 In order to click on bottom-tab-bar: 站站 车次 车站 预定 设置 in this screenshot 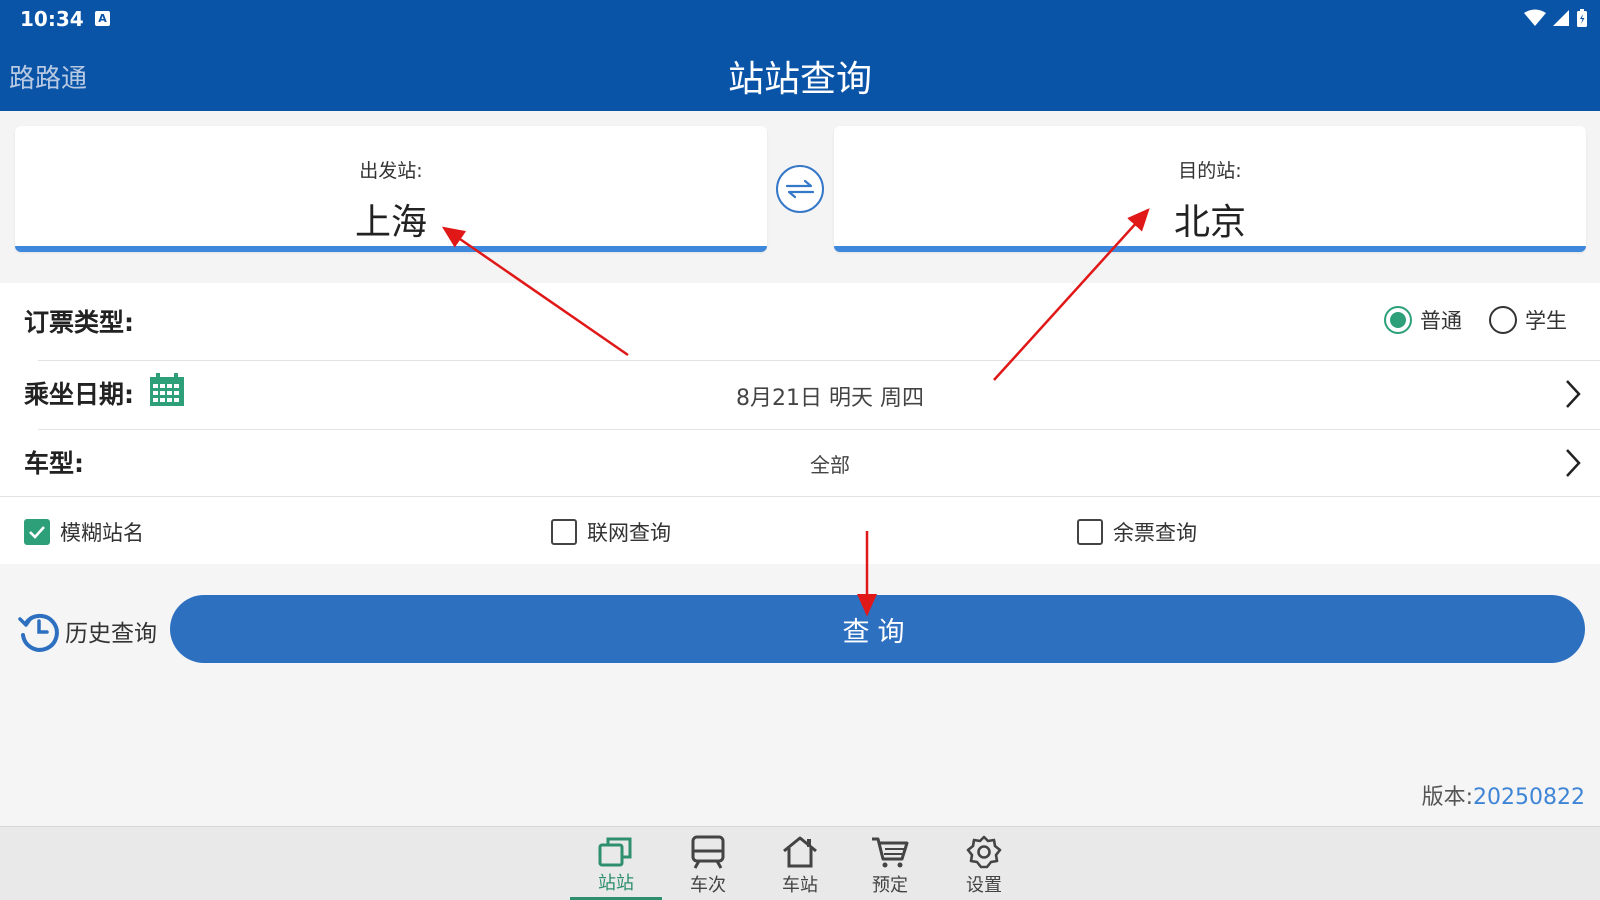, I will do `click(800, 863)`.